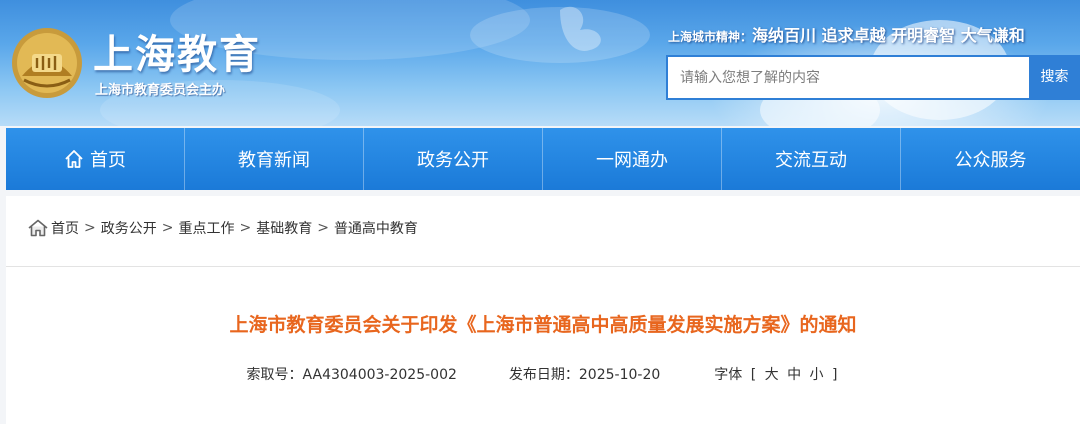 This screenshot has height=424, width=1080. What do you see at coordinates (274, 375) in the screenshot?
I see `index-label: 索取号：` at bounding box center [274, 375].